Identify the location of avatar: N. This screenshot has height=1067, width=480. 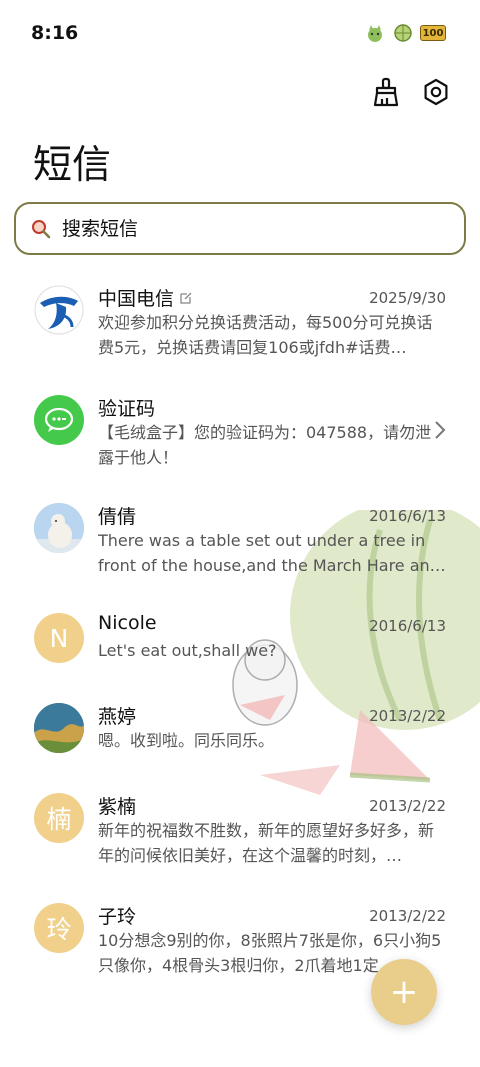
(59, 638).